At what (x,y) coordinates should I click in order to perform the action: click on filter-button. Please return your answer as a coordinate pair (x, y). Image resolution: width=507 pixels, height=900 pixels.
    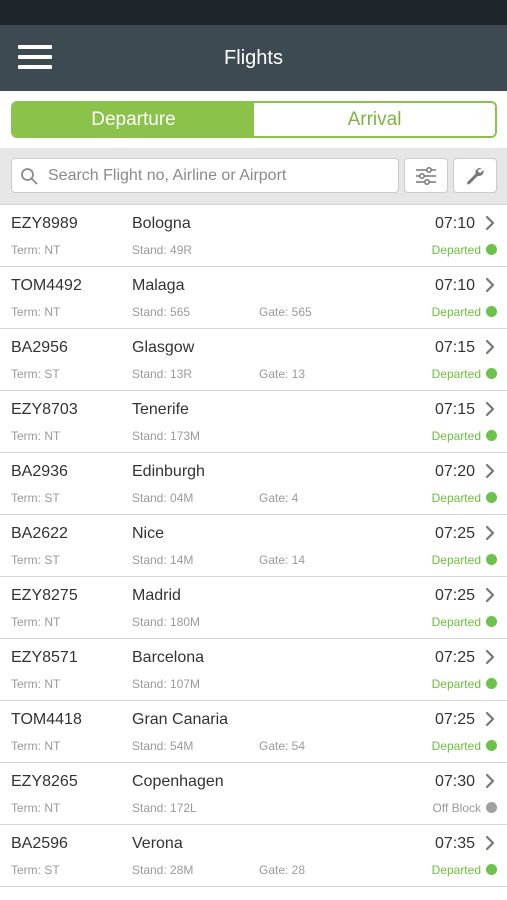
    Looking at the image, I should click on (426, 175).